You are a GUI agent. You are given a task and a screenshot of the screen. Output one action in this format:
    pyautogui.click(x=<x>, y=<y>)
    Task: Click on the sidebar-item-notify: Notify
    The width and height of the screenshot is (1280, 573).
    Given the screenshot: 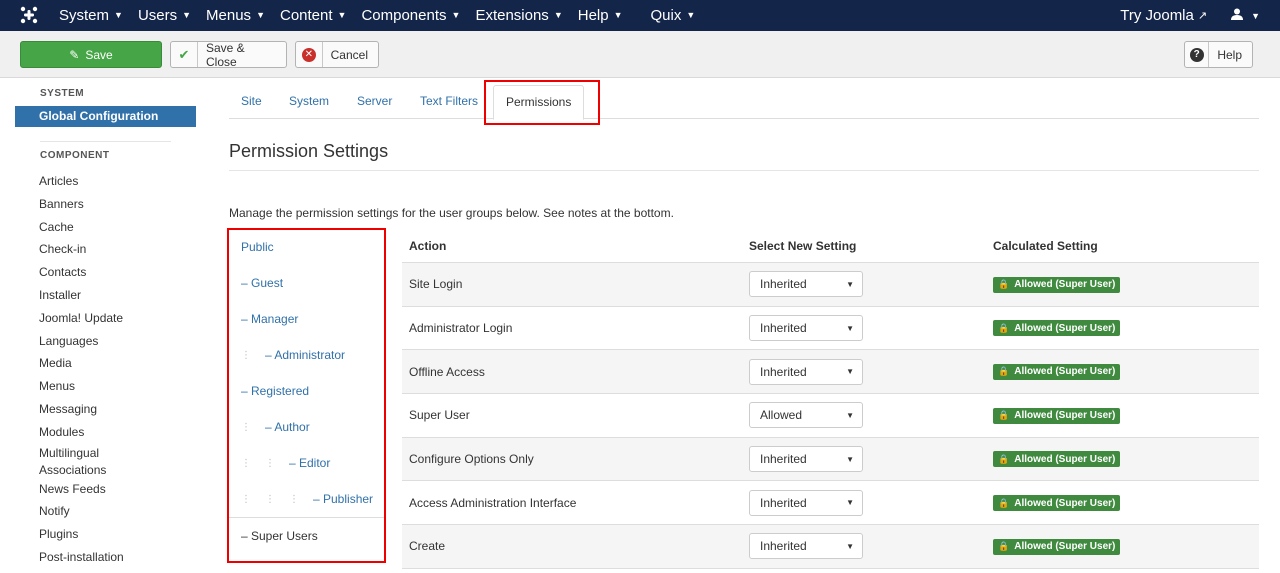 What is the action you would take?
    pyautogui.click(x=105, y=511)
    